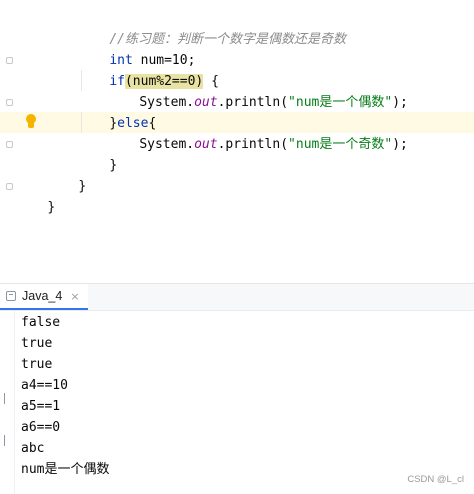  I want to click on run-tab-bar: Java_4 ×, so click(237, 297).